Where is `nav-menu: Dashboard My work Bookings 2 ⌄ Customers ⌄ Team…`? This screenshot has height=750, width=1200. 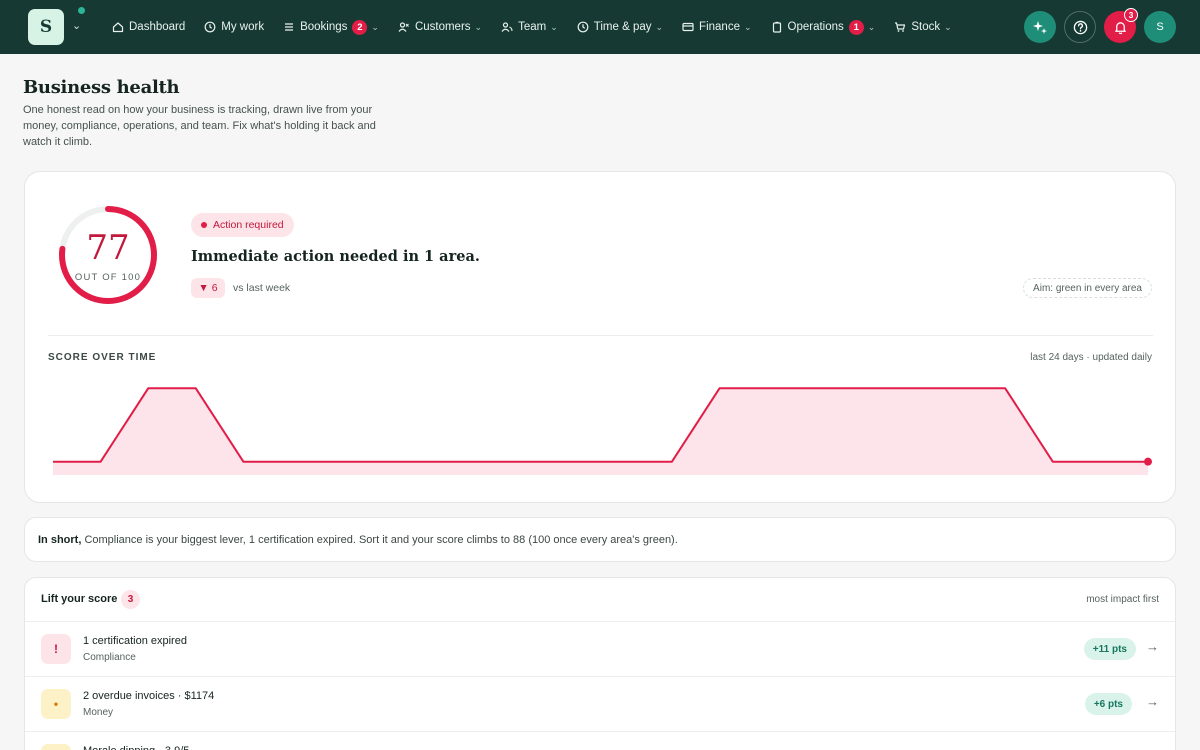 nav-menu: Dashboard My work Bookings 2 ⌄ Customers ⌄ Team… is located at coordinates (541, 27).